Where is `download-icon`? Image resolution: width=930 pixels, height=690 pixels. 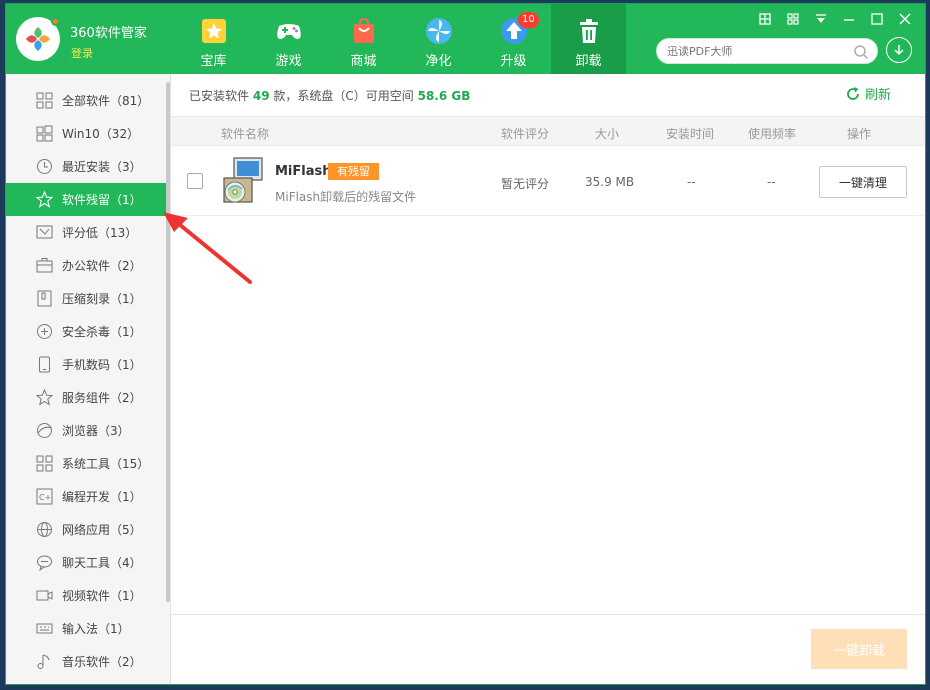
download-icon is located at coordinates (899, 50).